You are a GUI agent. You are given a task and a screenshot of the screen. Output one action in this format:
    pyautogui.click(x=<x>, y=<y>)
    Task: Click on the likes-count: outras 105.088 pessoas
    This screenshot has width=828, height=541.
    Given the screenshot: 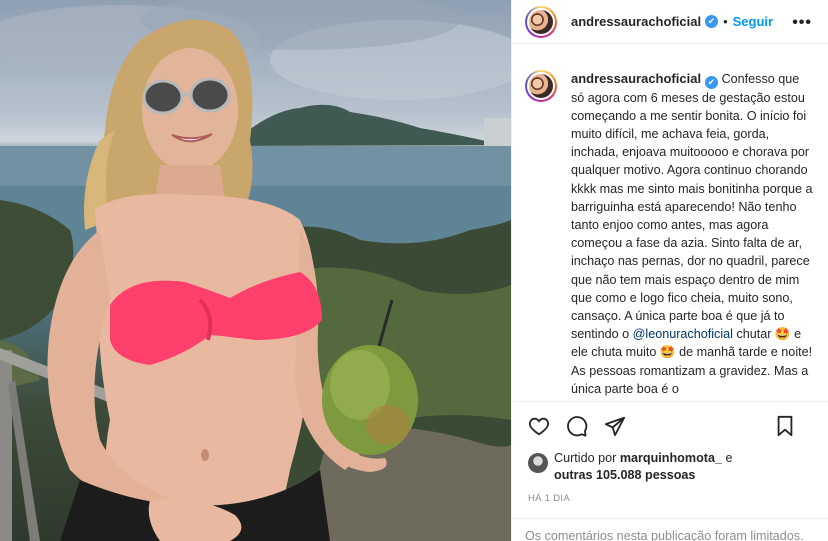 What is the action you would take?
    pyautogui.click(x=624, y=475)
    